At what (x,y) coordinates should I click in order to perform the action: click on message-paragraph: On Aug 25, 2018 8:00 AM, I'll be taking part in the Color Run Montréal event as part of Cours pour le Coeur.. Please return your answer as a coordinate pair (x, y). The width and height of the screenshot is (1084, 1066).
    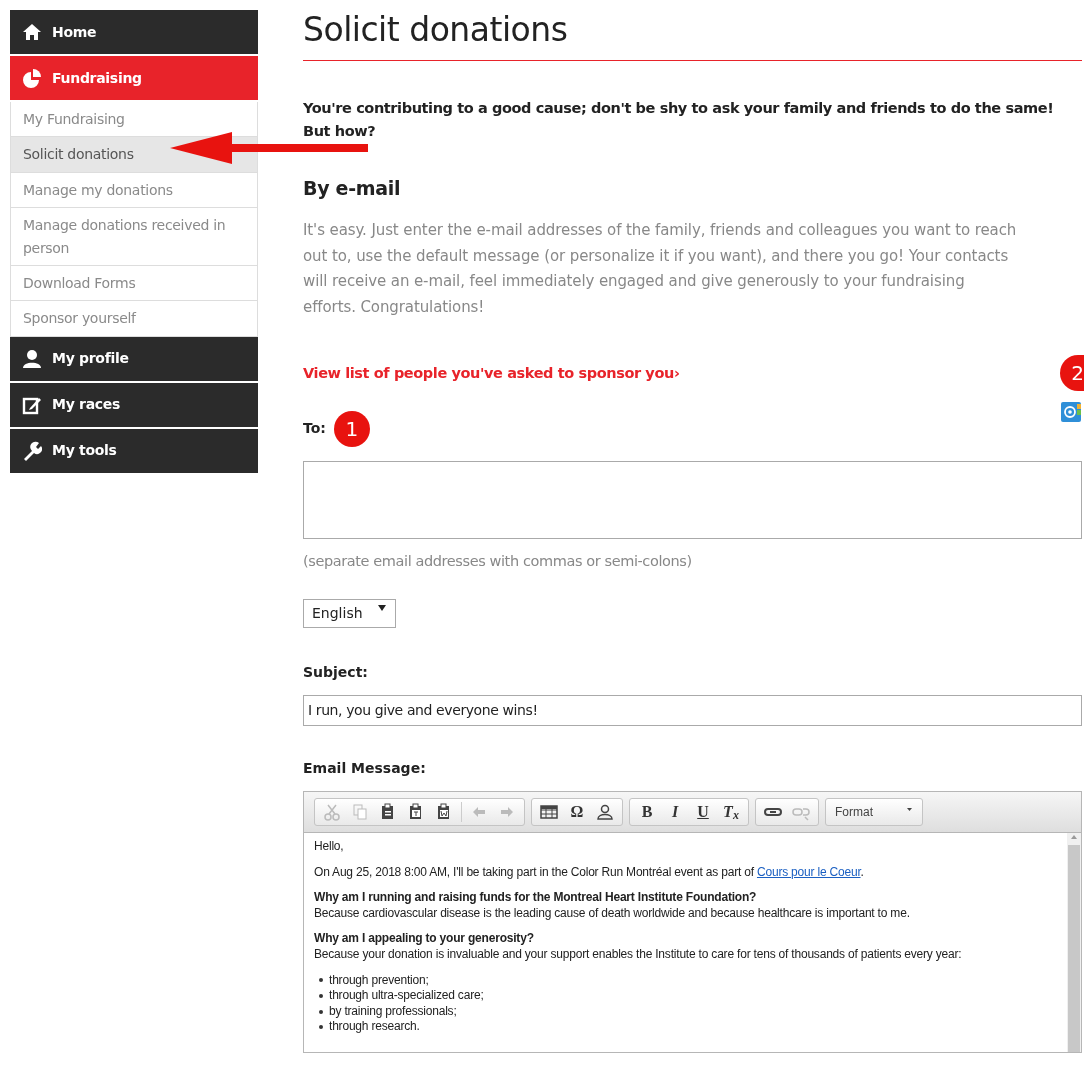
    Looking at the image, I should click on (589, 872).